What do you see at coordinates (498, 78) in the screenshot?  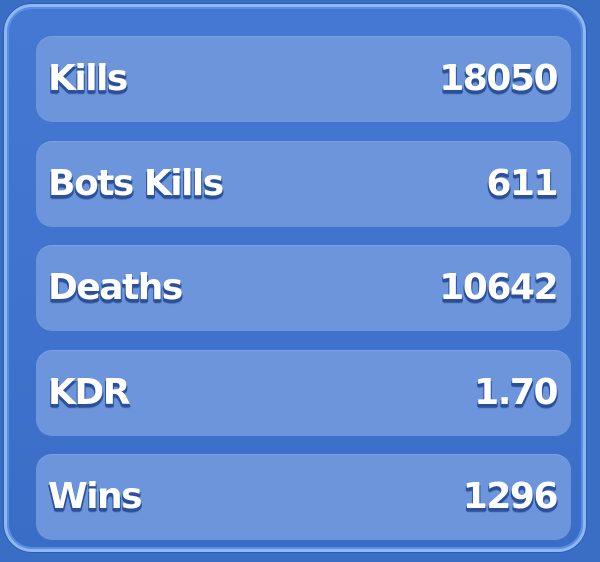 I see `stat-value: 18050` at bounding box center [498, 78].